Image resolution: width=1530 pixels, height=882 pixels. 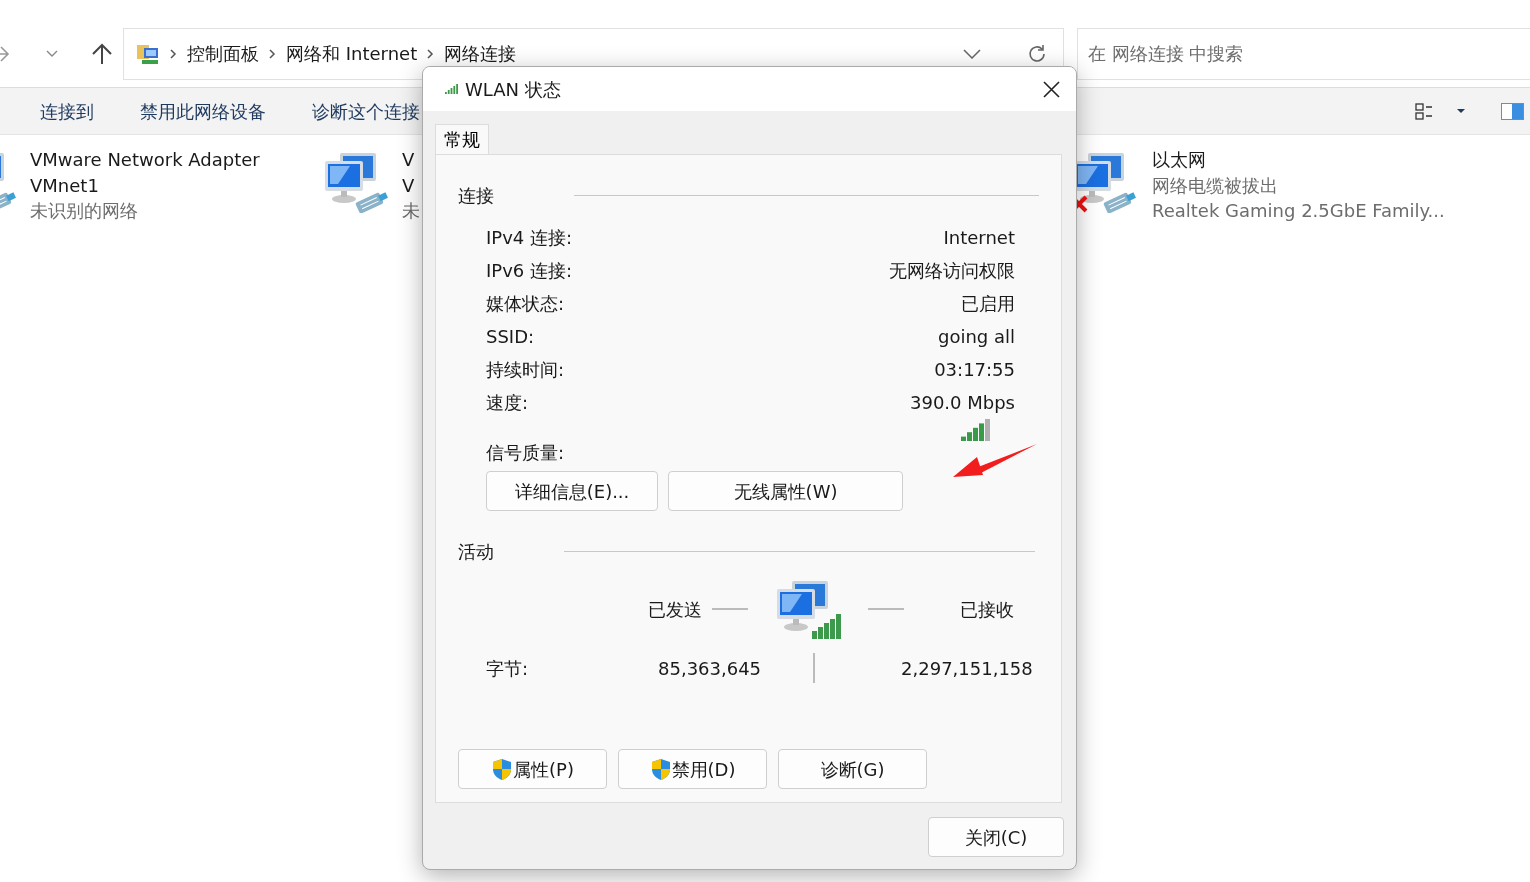 I want to click on breadcrumb: 控制面板, so click(x=223, y=53).